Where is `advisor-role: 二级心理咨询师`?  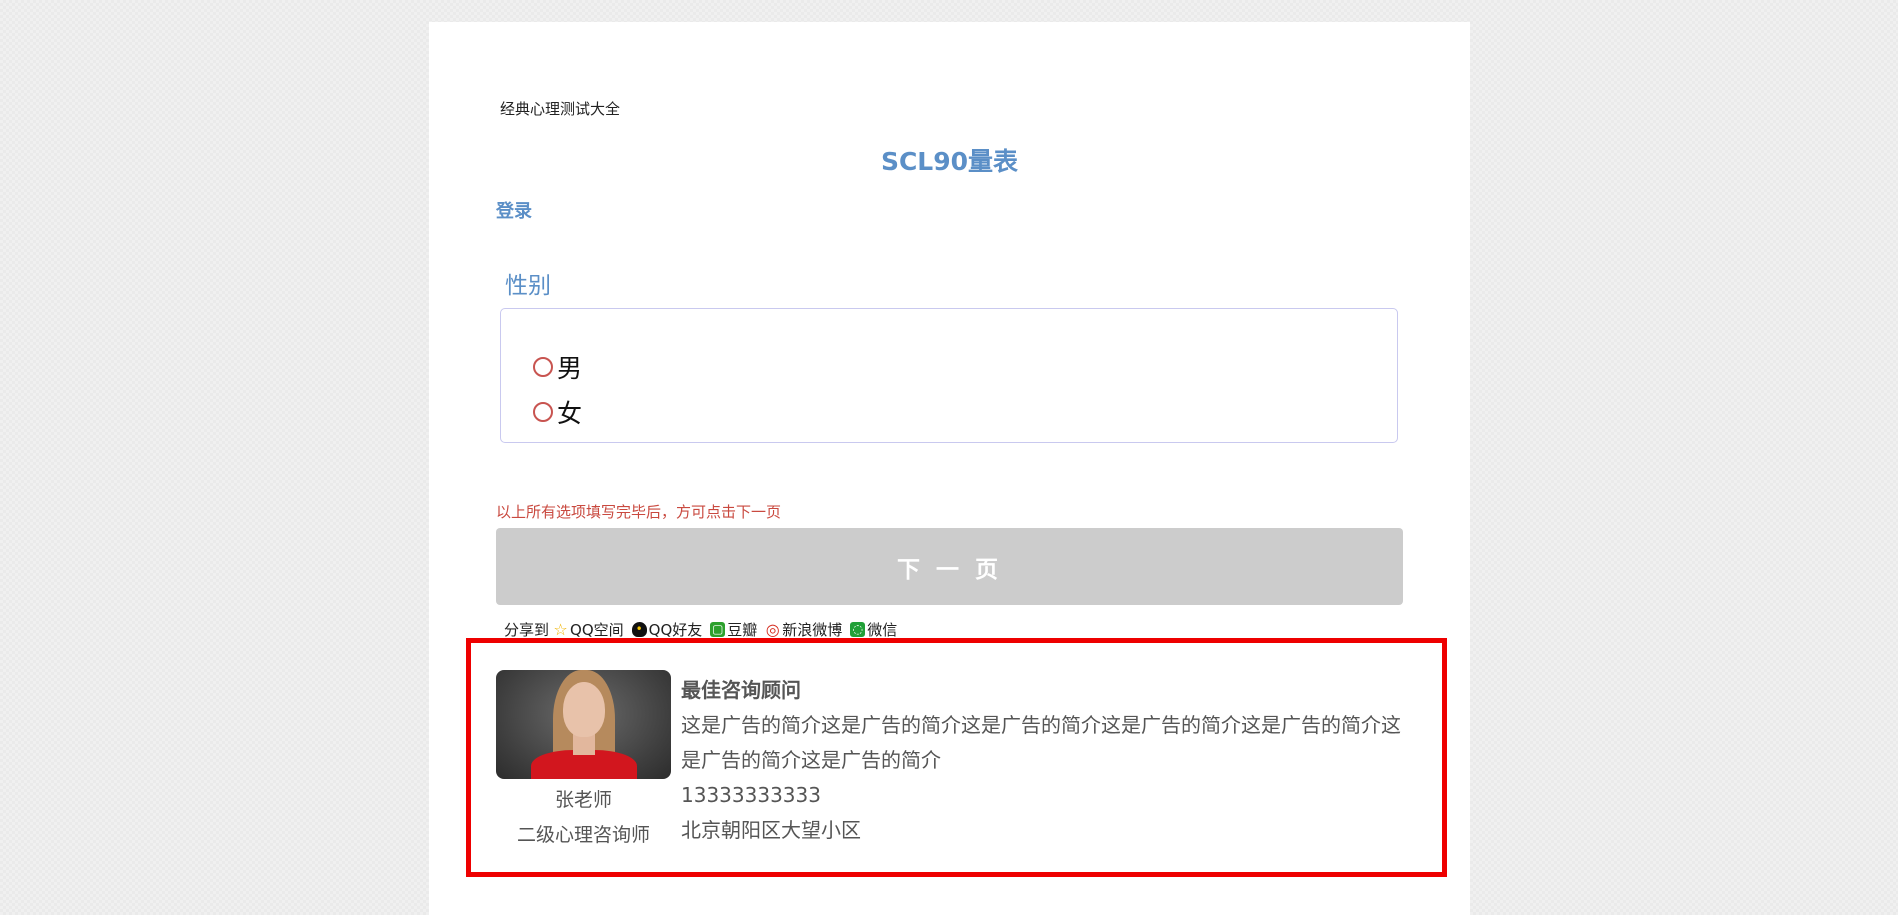
advisor-role: 二级心理咨询师 is located at coordinates (583, 835).